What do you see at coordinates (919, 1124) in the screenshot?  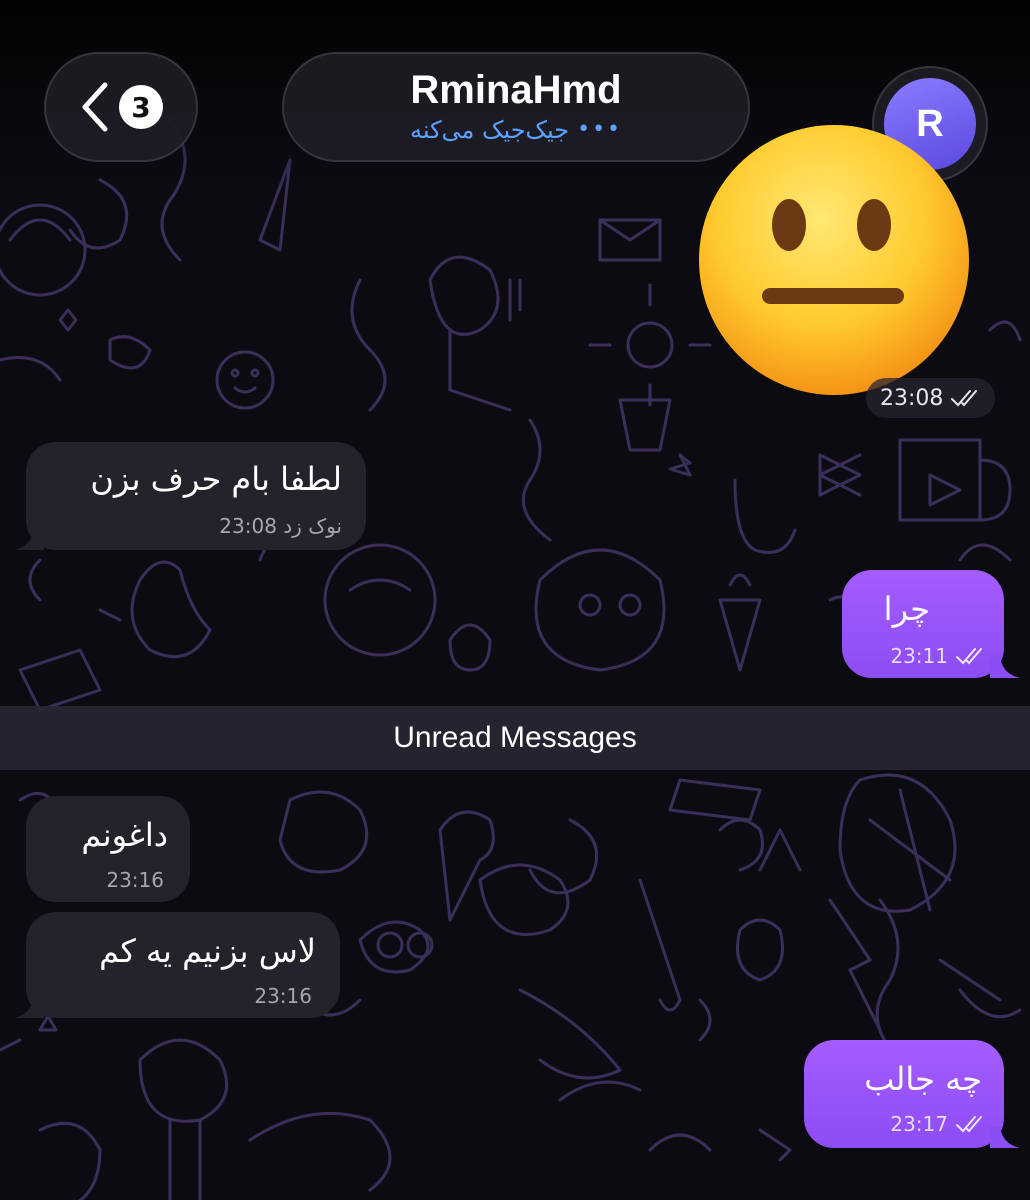 I see `message-time: 23:17` at bounding box center [919, 1124].